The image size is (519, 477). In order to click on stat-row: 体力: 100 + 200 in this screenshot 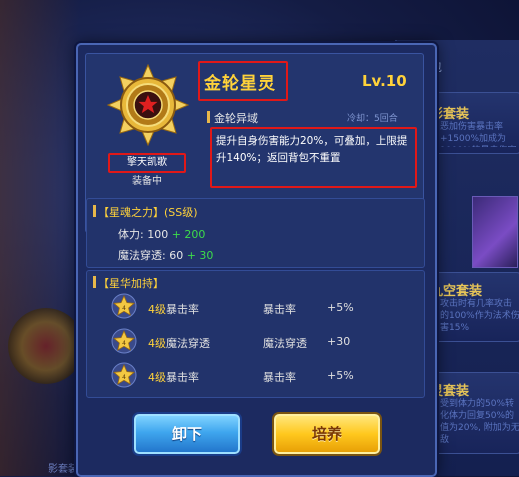, I will do `click(161, 234)`.